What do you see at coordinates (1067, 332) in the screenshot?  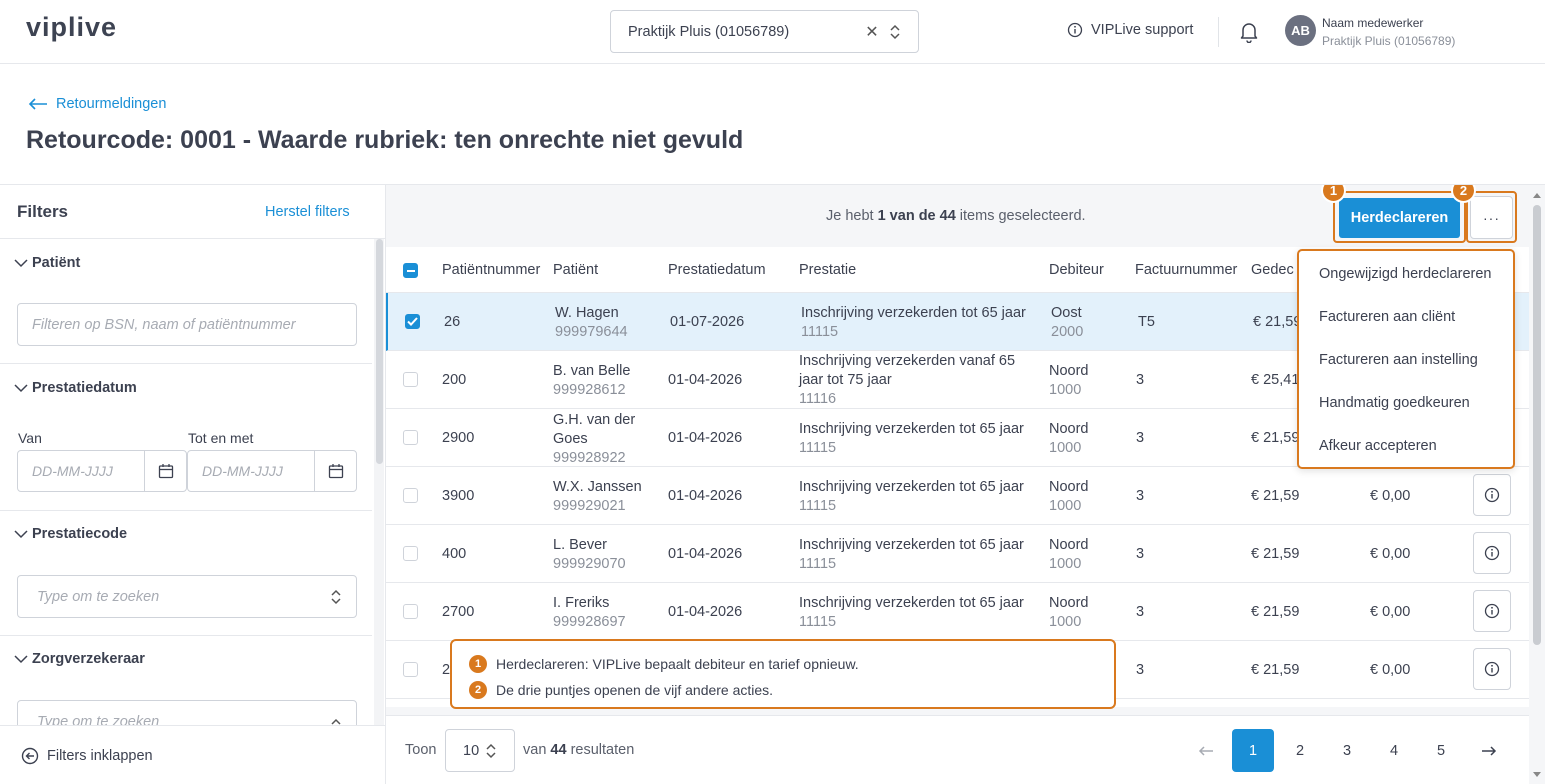 I see `debiteur-nummer: 2000` at bounding box center [1067, 332].